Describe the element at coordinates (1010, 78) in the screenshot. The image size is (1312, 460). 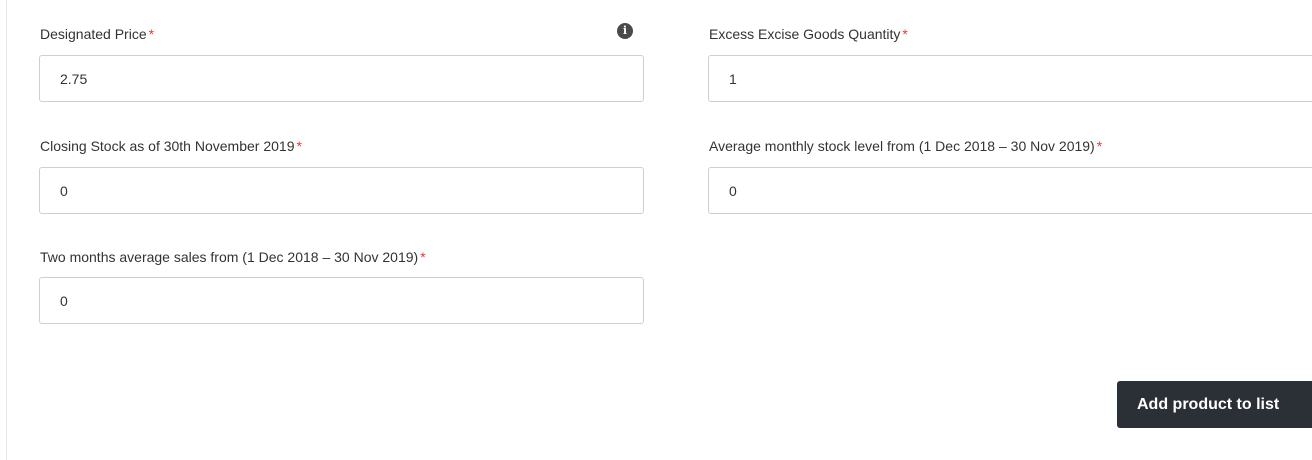
I see `excess-excise-quantity-input` at that location.